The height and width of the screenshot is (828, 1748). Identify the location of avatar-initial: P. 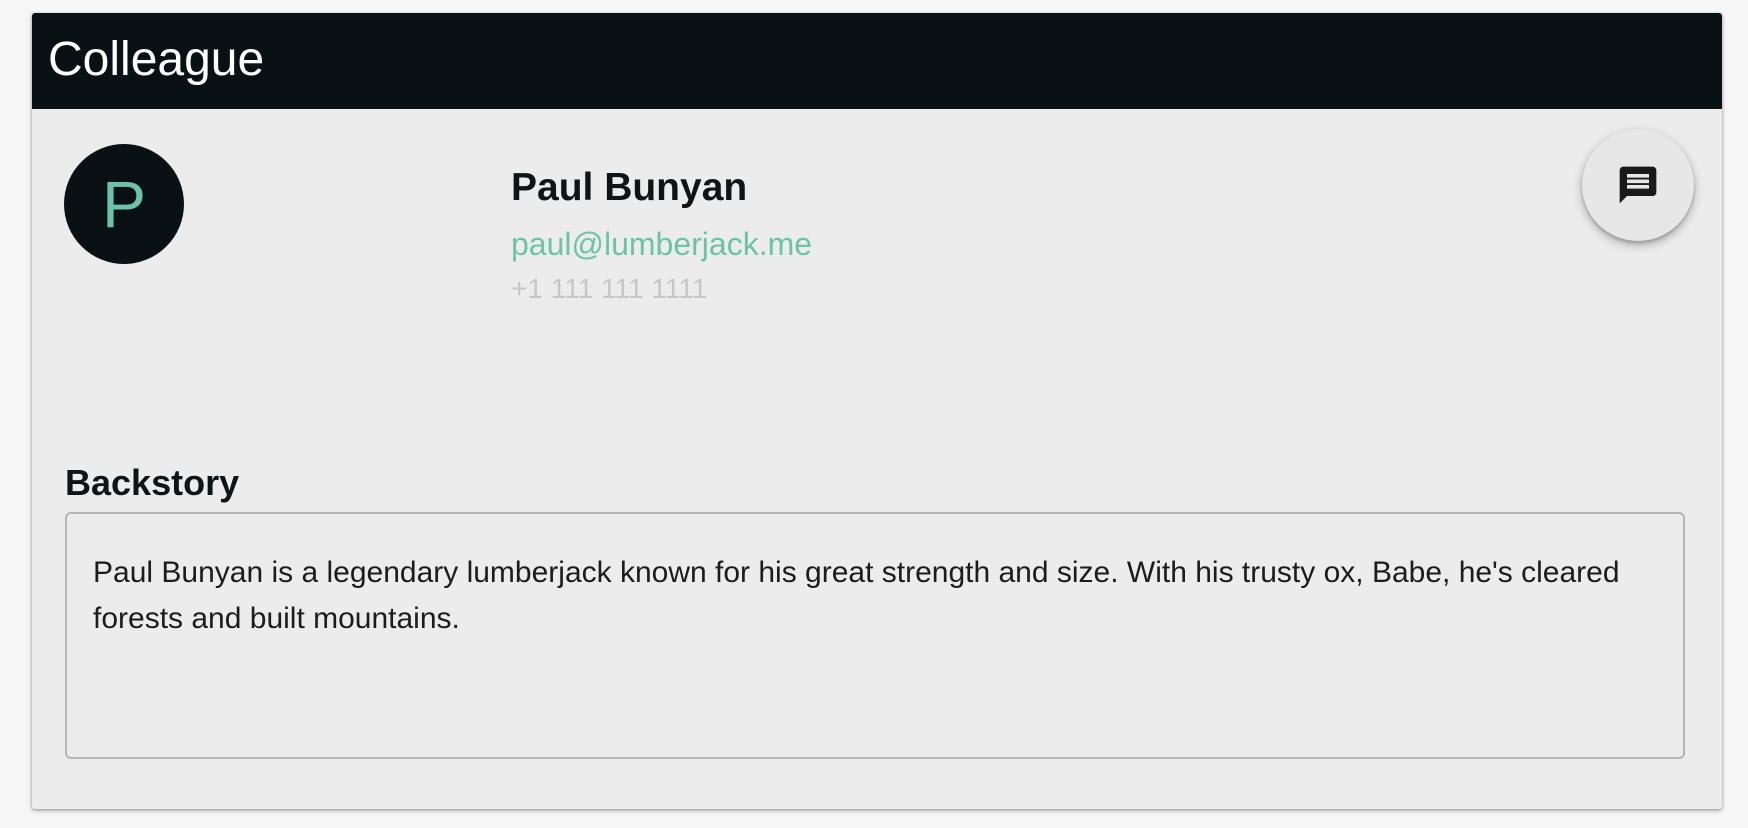
(124, 204).